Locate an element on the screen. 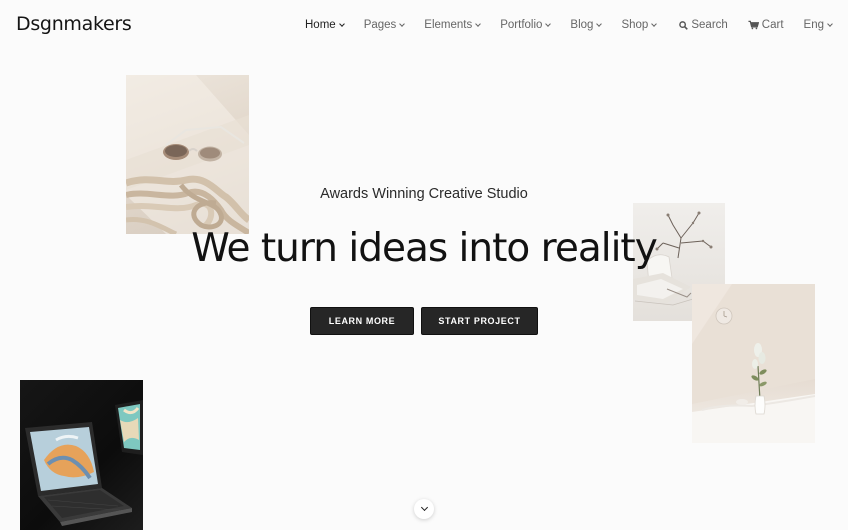 The width and height of the screenshot is (848, 530). learn-more-button: LEARN MORE is located at coordinates (362, 321).